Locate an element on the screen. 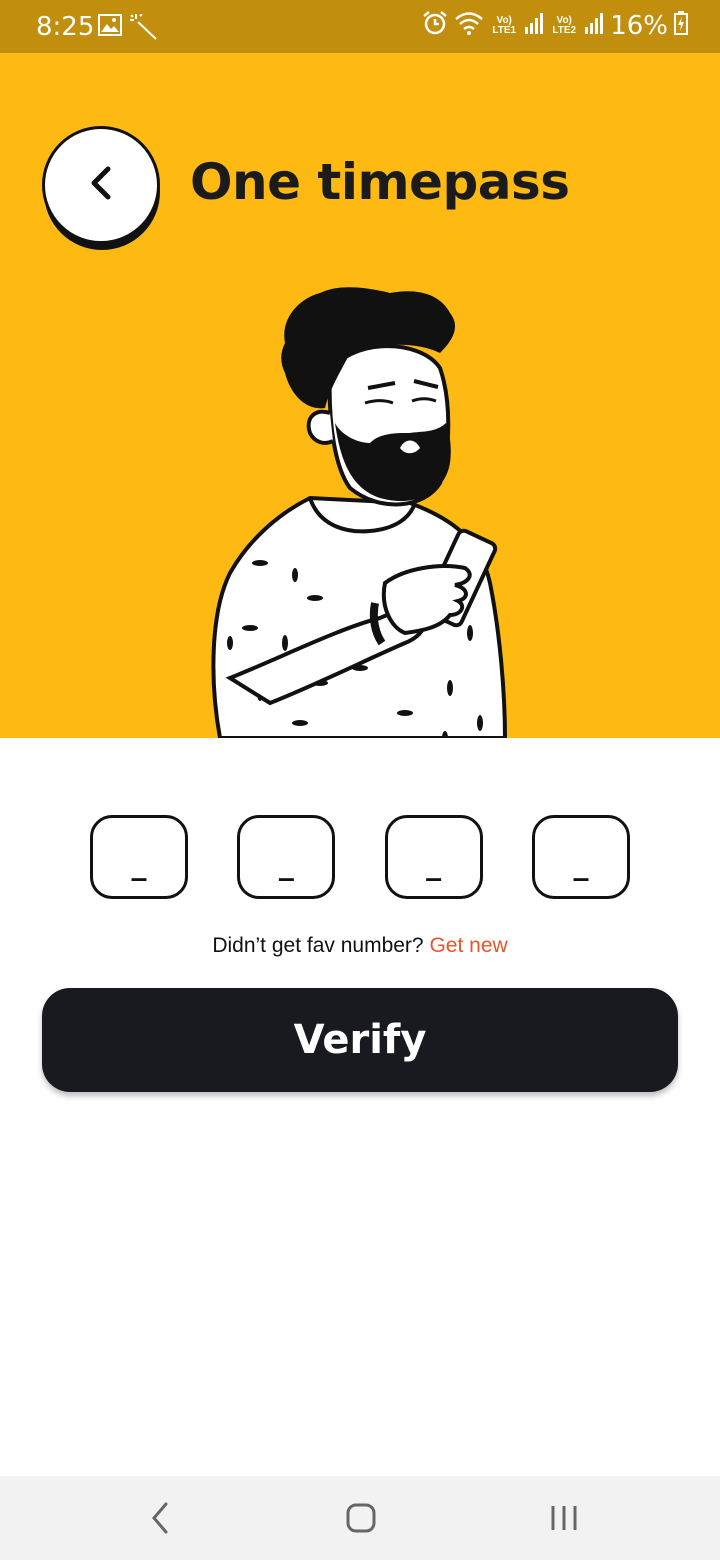  back-icon is located at coordinates (160, 1520).